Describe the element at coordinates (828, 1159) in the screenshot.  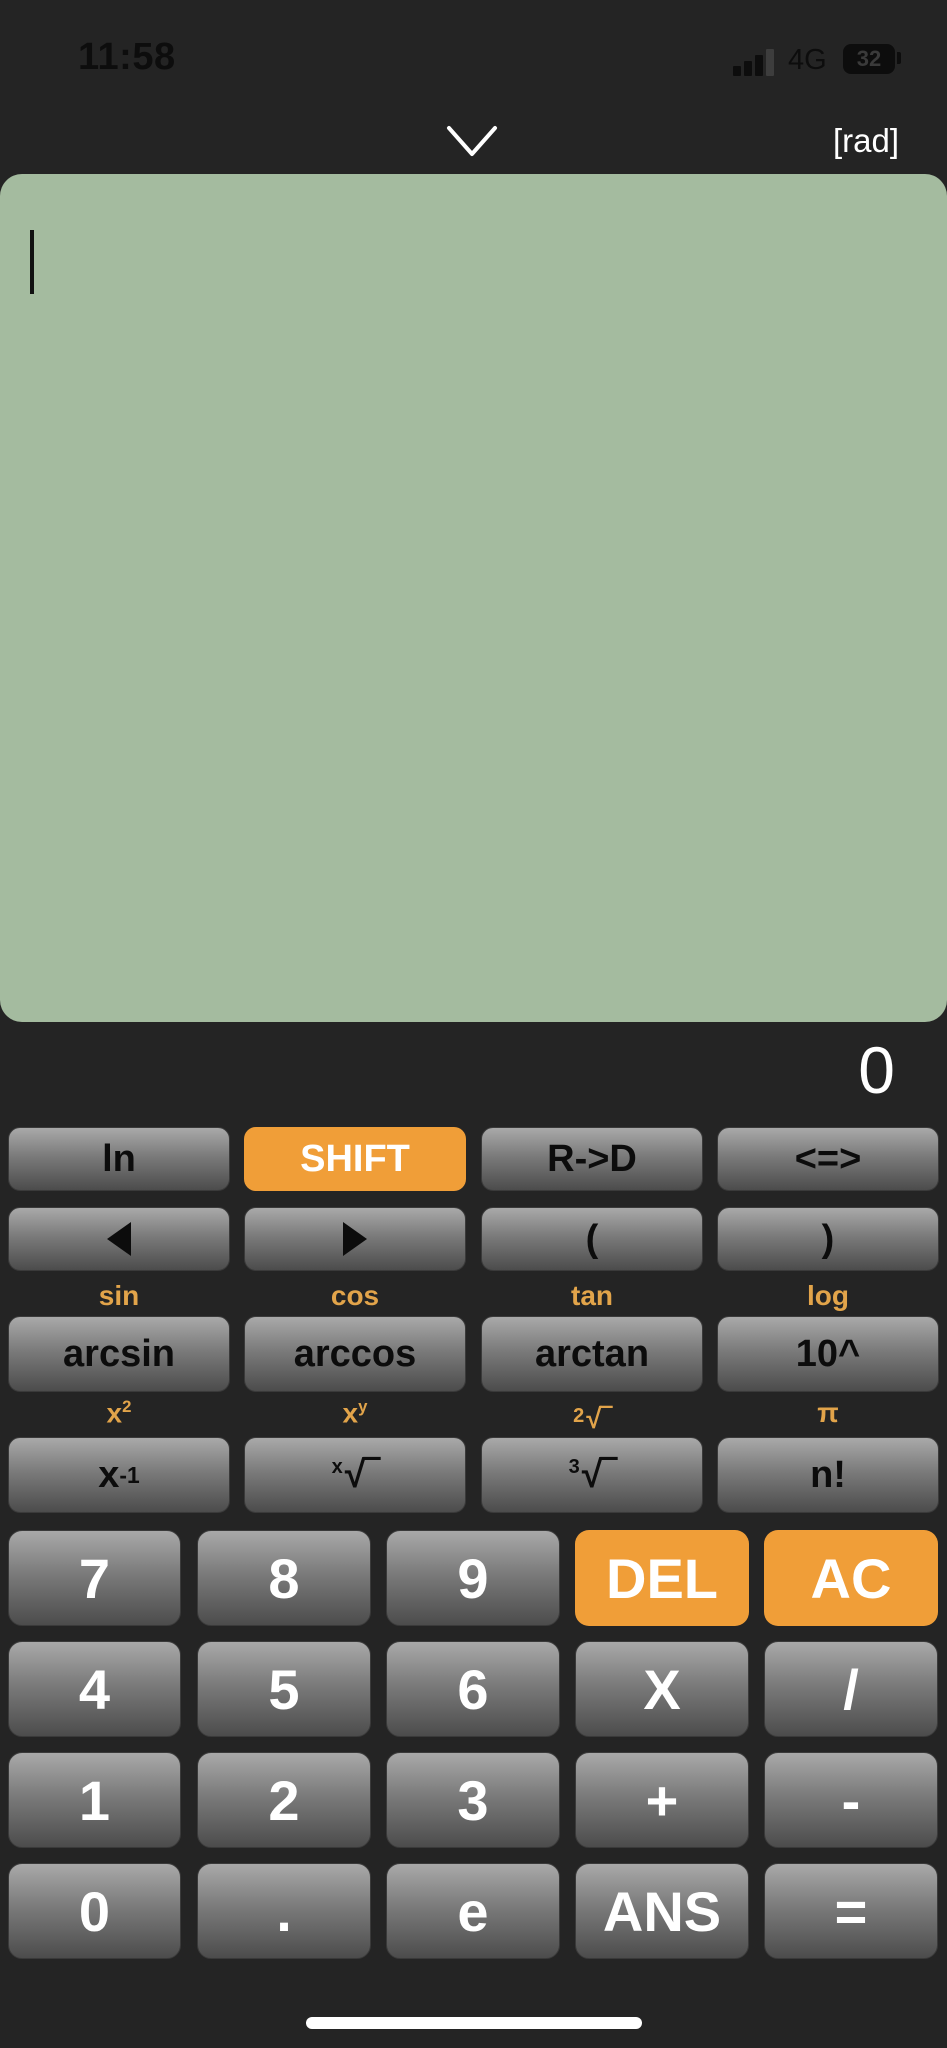
I see `swap-button: <=>` at that location.